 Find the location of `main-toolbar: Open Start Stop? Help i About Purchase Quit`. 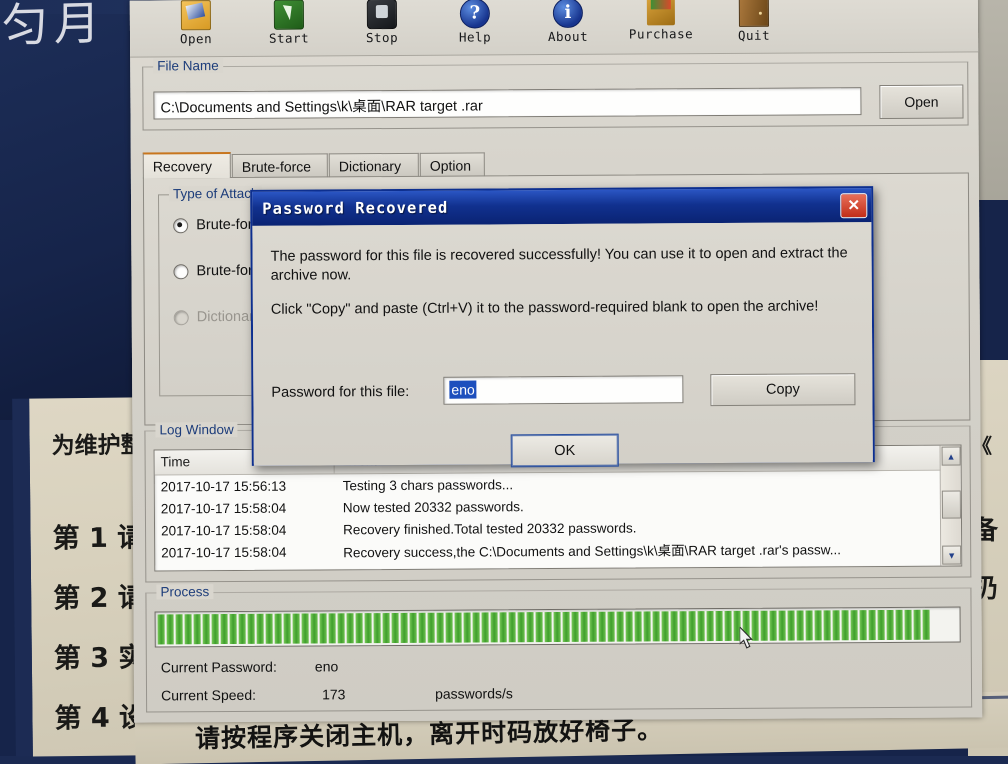

main-toolbar: Open Start Stop? Help i About Purchase Quit is located at coordinates (554, 29).